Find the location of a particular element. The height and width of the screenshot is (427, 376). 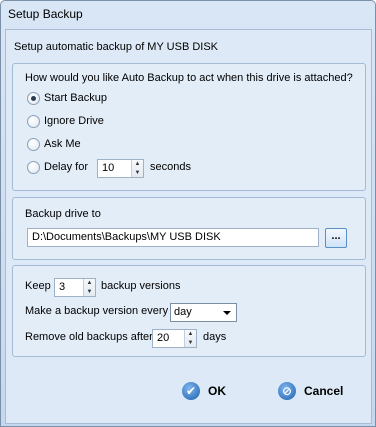

dropdown-arrow-icon is located at coordinates (227, 313).